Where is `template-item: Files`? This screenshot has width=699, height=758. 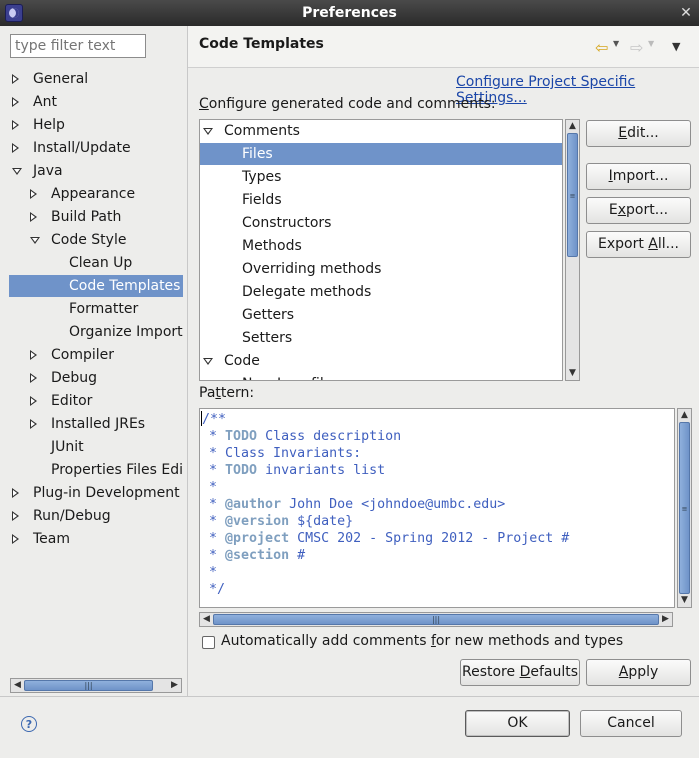 template-item: Files is located at coordinates (381, 154).